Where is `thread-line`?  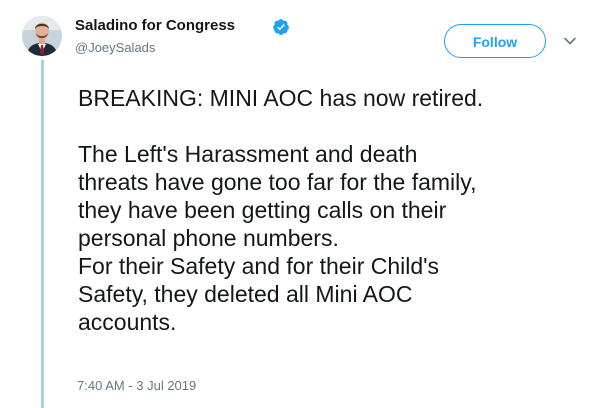
thread-line is located at coordinates (42, 234).